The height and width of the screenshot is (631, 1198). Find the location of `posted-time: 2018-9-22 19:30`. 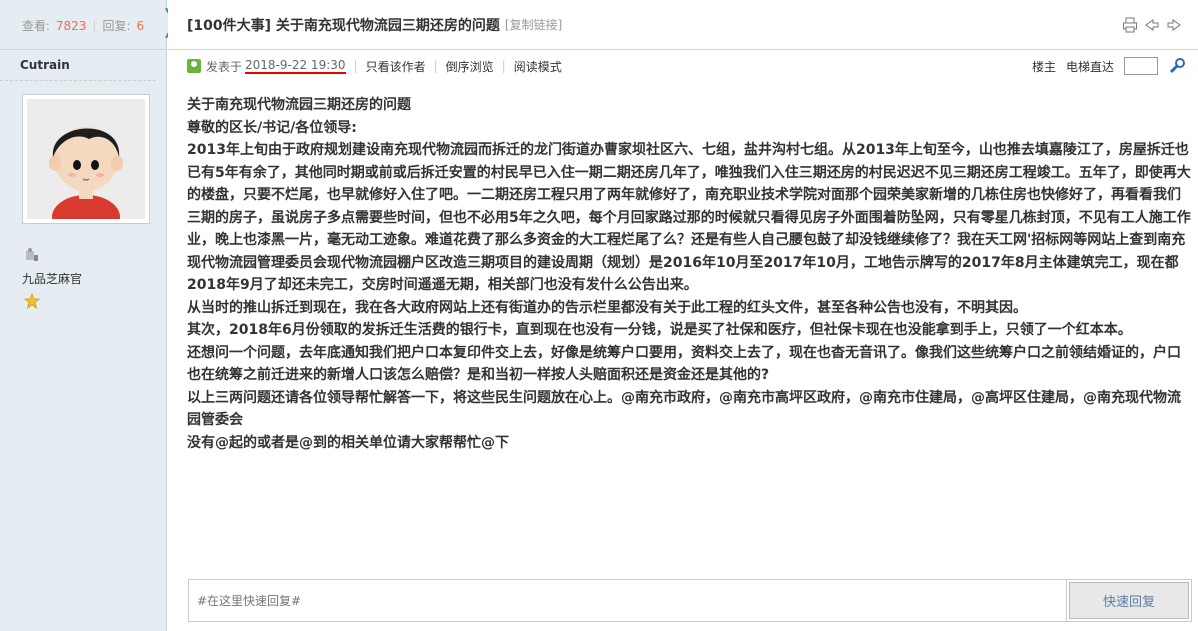

posted-time: 2018-9-22 19:30 is located at coordinates (295, 66).